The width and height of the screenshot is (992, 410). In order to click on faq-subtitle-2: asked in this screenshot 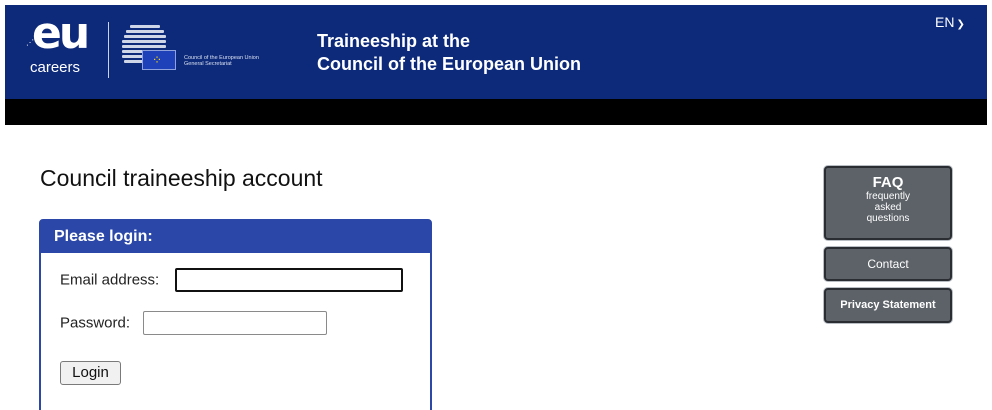, I will do `click(888, 207)`.